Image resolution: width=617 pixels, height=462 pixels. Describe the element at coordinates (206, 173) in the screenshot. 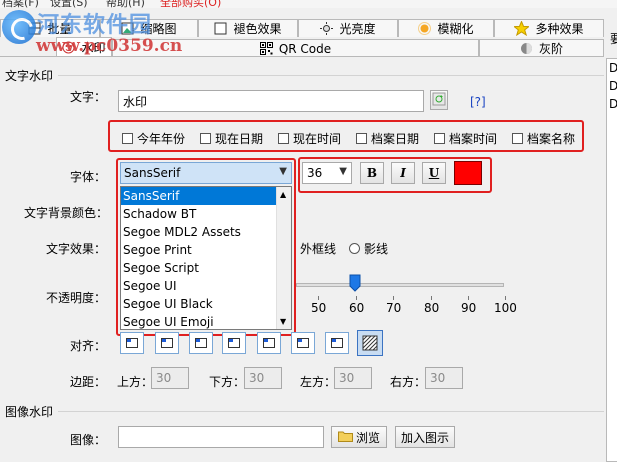

I see `font-family-select: SansSerif ▼` at that location.